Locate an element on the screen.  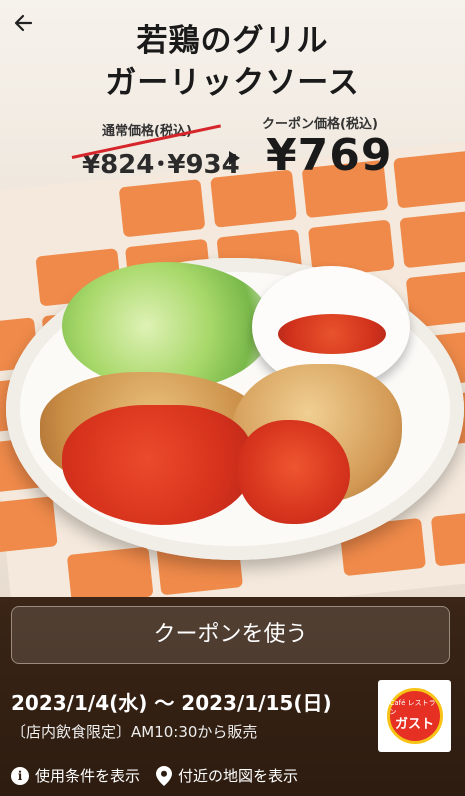
show-map-link: 付近の地図を表示 is located at coordinates (227, 775).